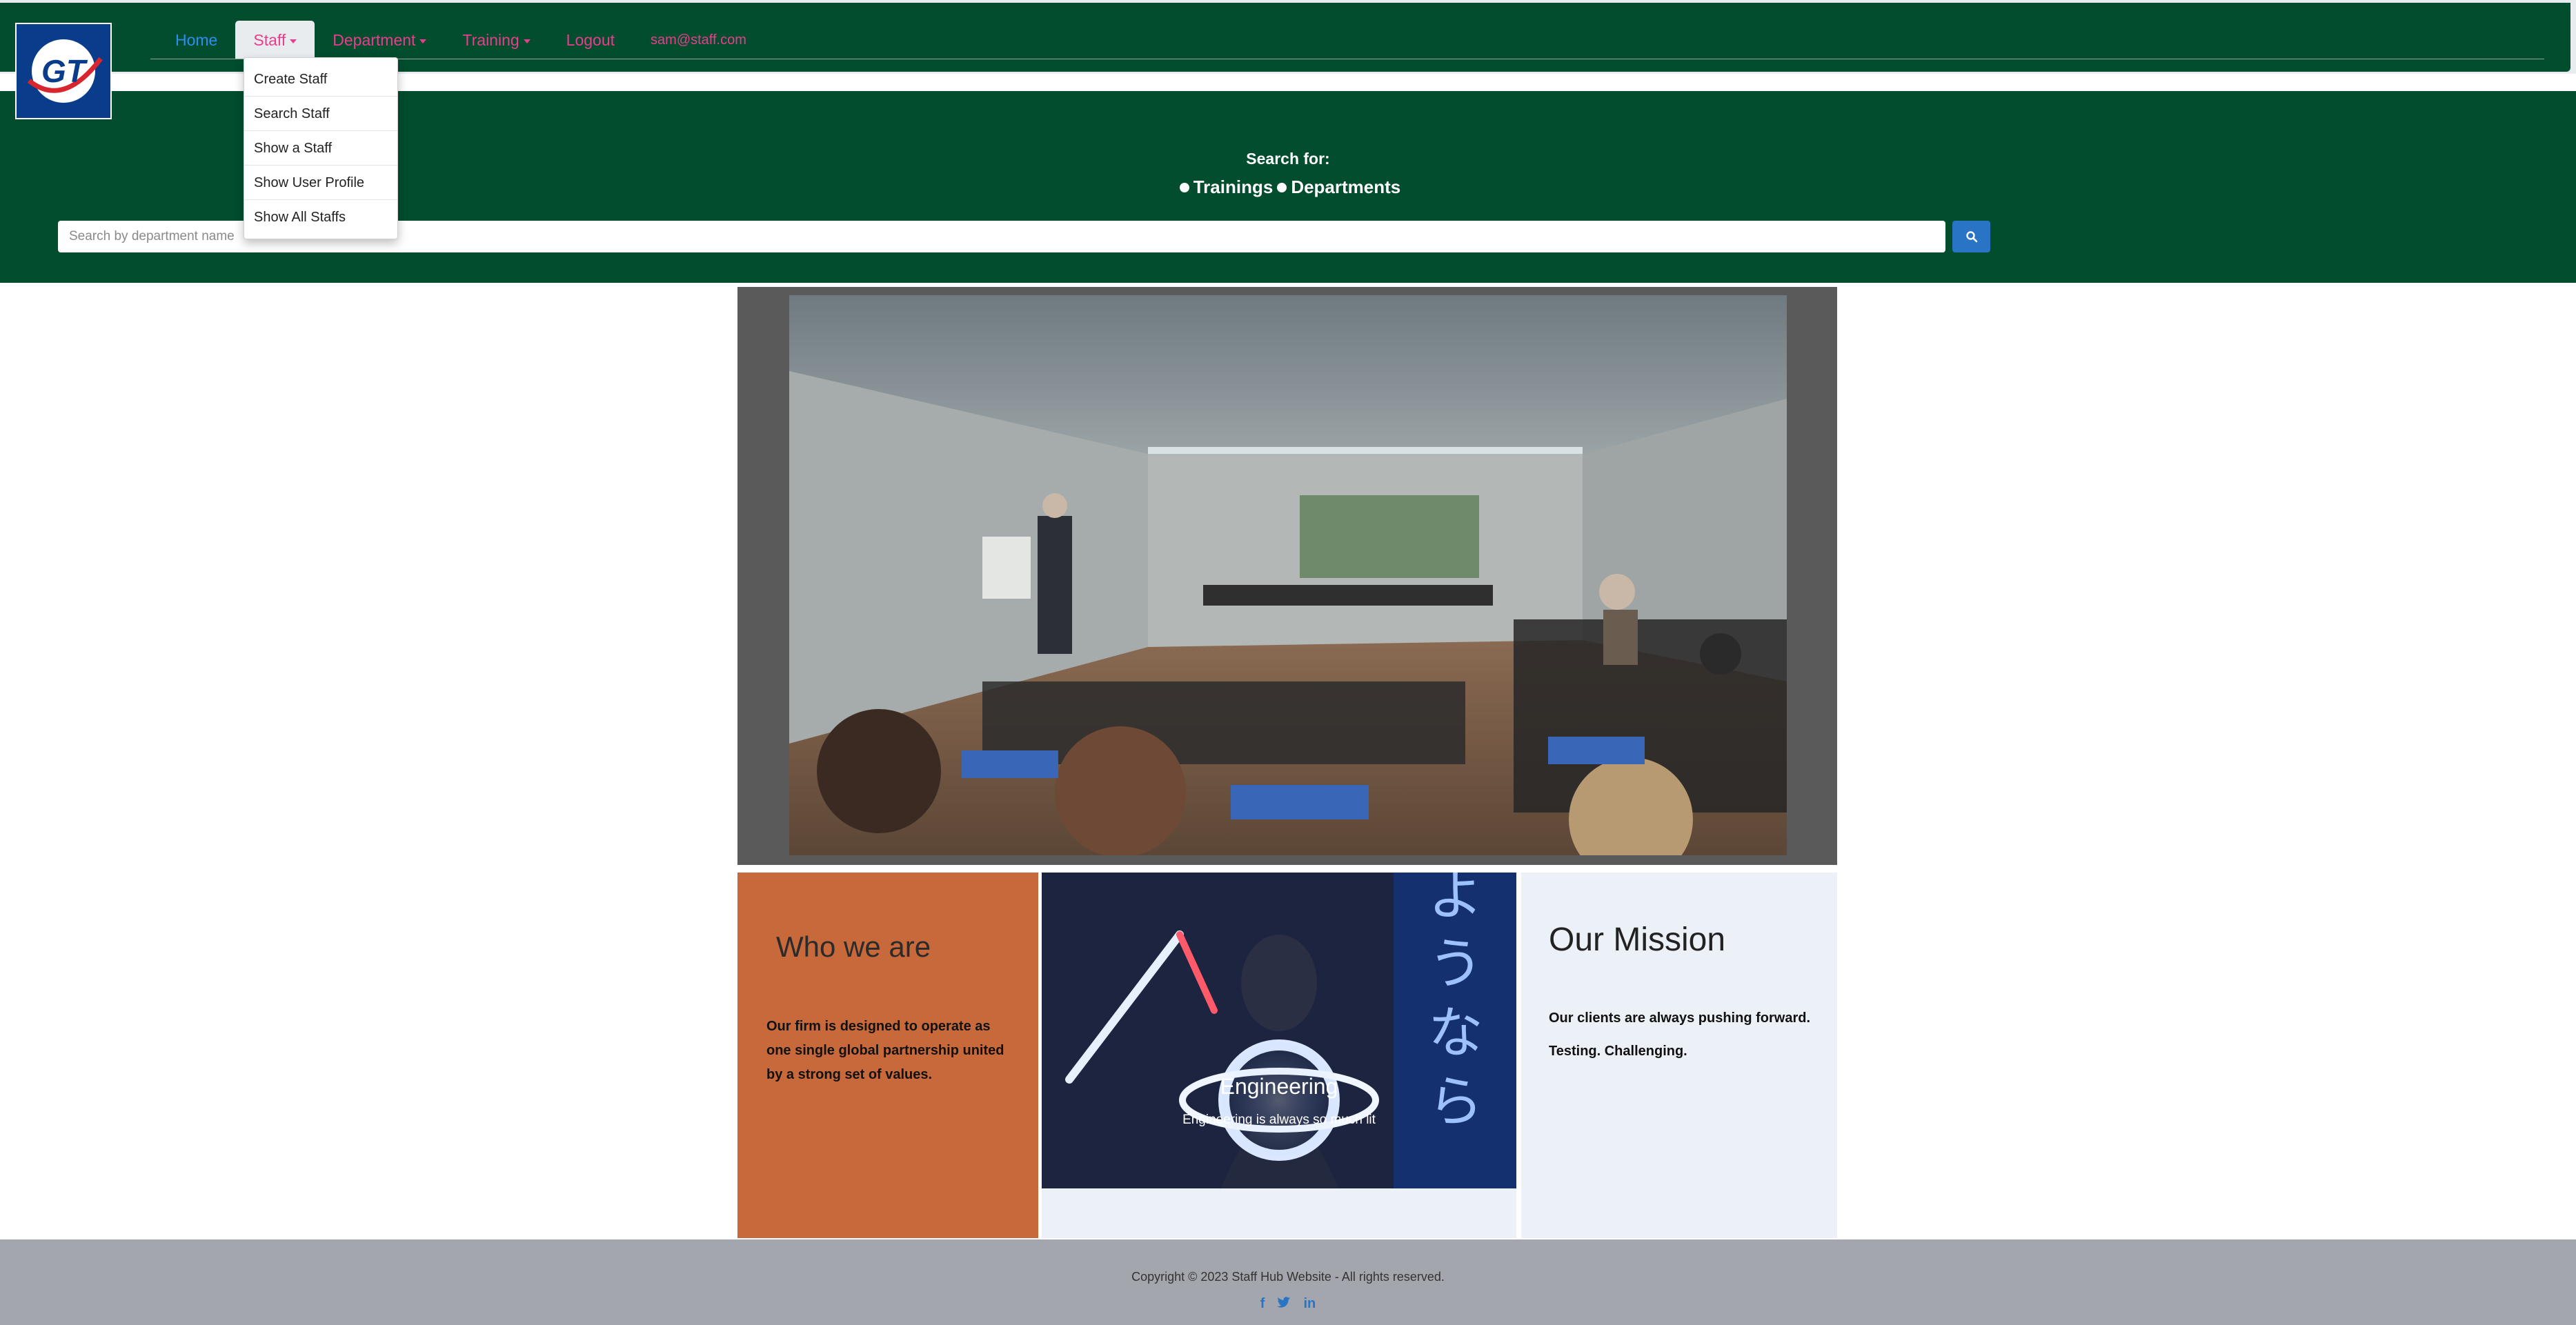  What do you see at coordinates (269, 40) in the screenshot?
I see `nav-staff-label: Staff` at bounding box center [269, 40].